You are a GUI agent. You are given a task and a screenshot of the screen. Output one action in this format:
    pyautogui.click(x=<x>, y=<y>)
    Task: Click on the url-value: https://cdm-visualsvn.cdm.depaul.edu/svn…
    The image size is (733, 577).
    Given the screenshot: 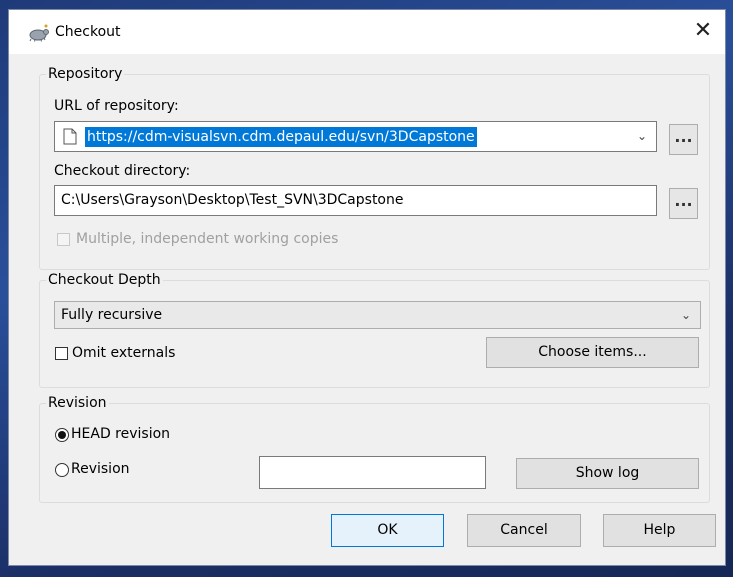 What is the action you would take?
    pyautogui.click(x=281, y=137)
    